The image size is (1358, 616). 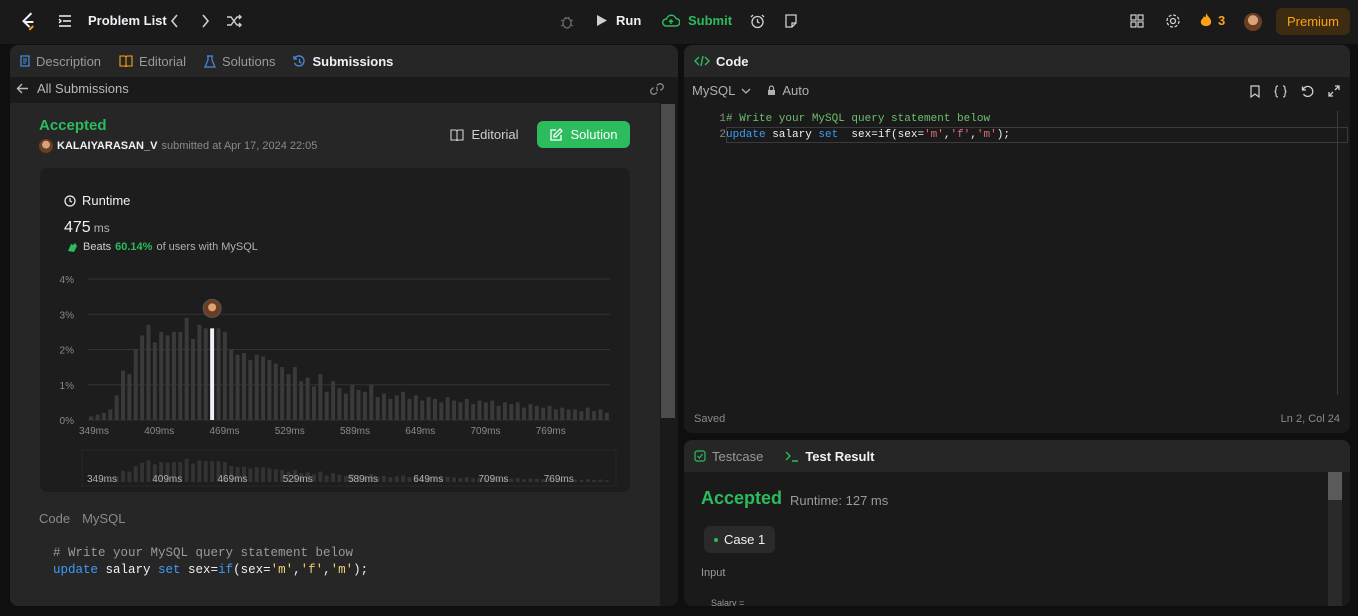 What do you see at coordinates (484, 134) in the screenshot?
I see `editorial-button: Editorial` at bounding box center [484, 134].